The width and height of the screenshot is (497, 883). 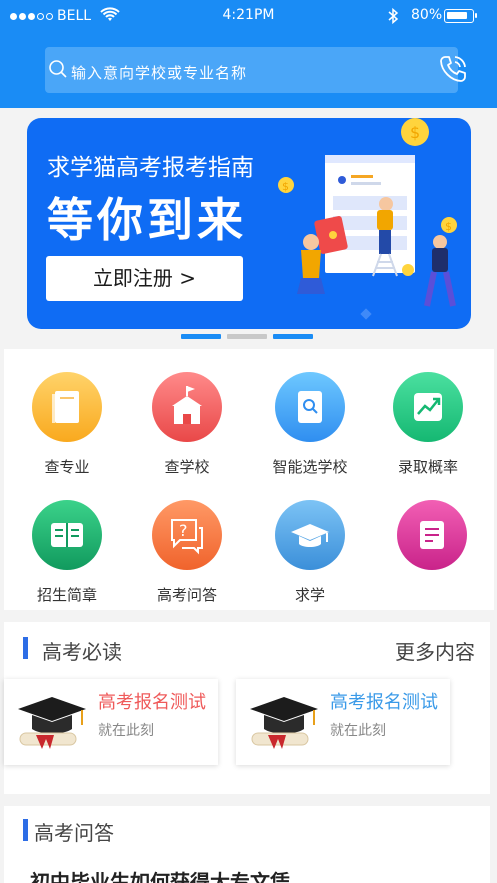 I want to click on feature-major: 查专业, so click(x=67, y=424).